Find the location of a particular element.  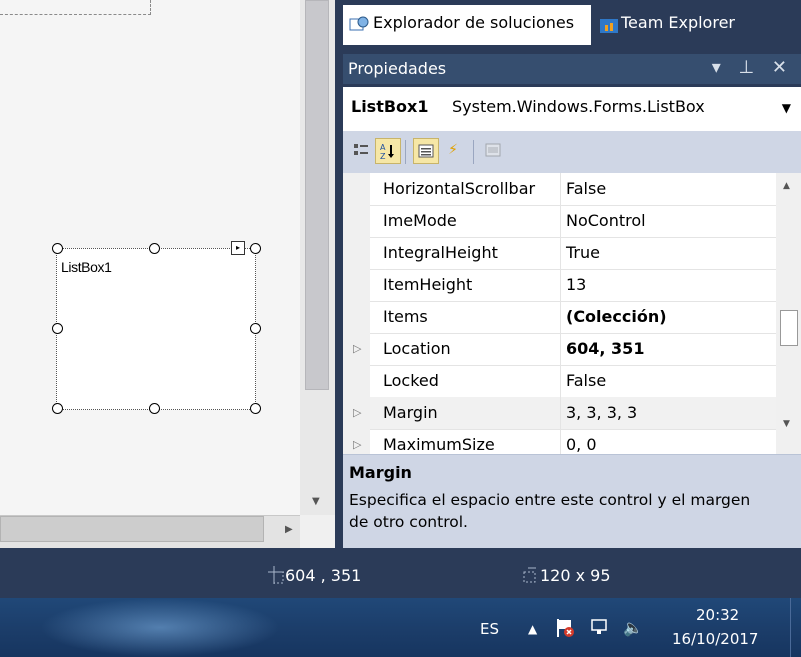

show-hidden-icons-icon: ▲ is located at coordinates (532, 629).